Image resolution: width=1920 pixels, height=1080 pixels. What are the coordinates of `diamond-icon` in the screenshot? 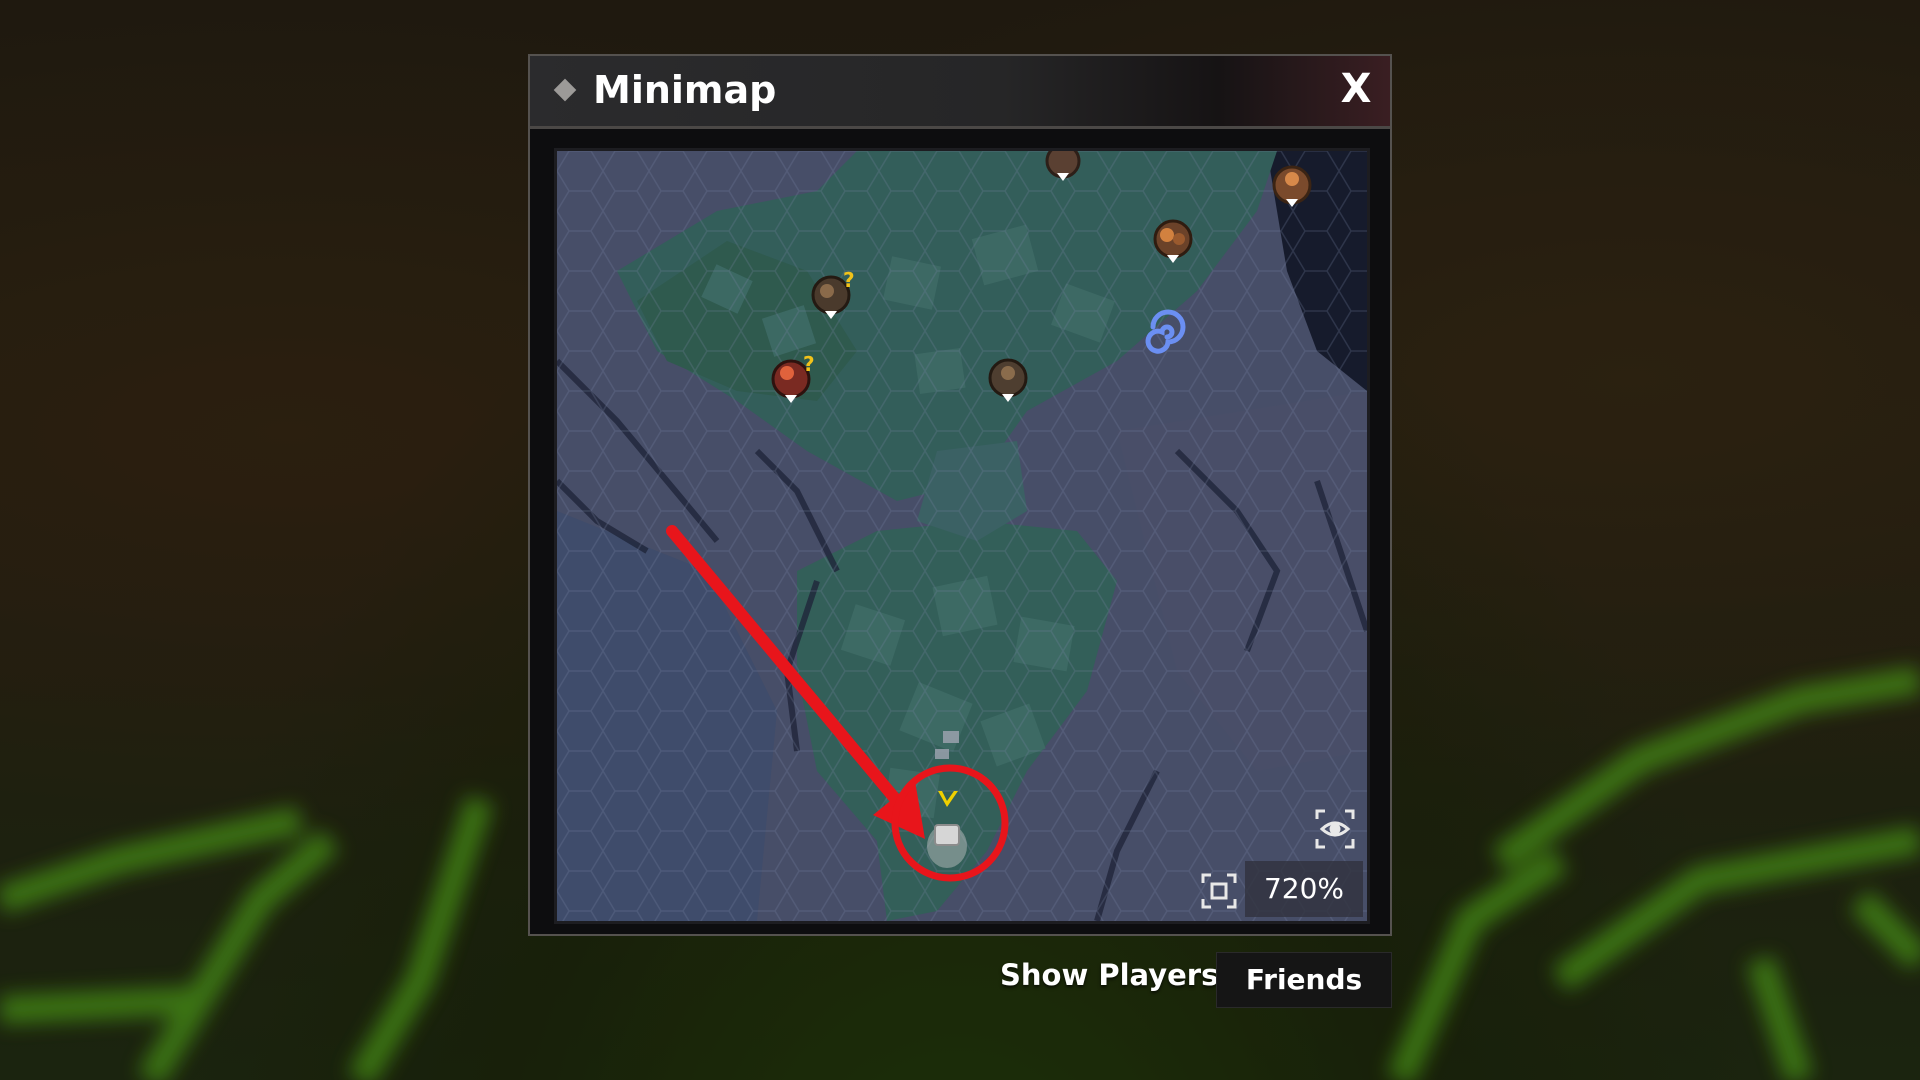 It's located at (565, 90).